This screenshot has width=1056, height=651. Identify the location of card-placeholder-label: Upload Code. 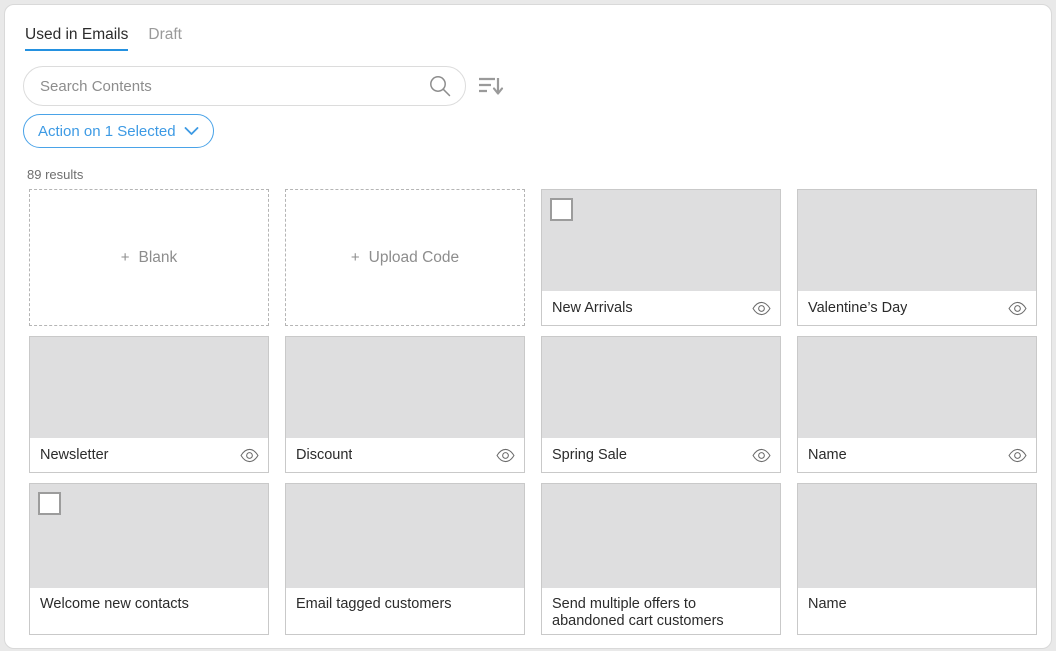
(414, 257).